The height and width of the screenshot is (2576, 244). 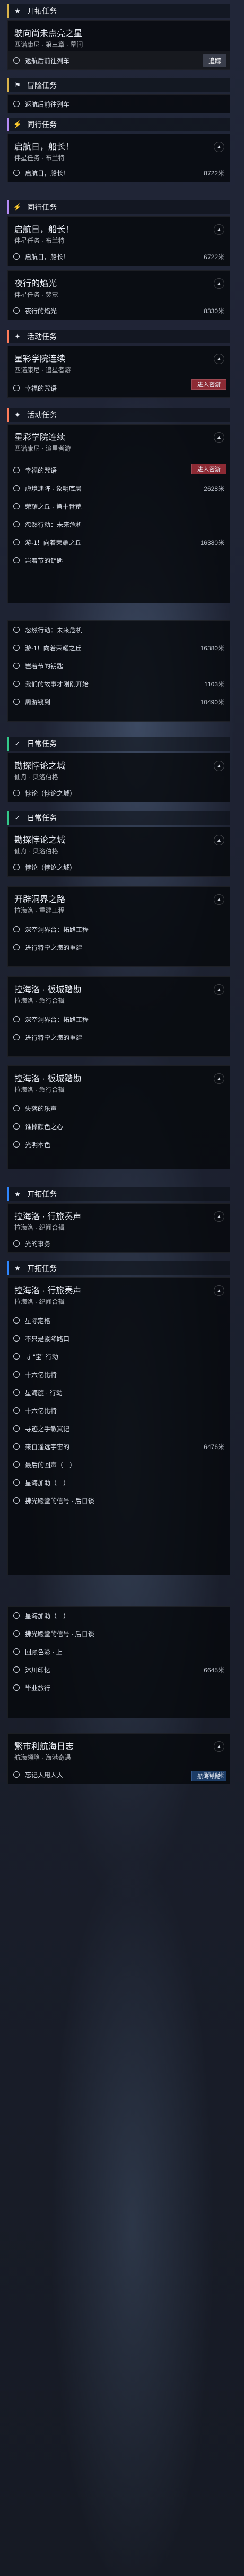 I want to click on quest-step-row: 返航后前往列车 追踪, so click(x=119, y=60).